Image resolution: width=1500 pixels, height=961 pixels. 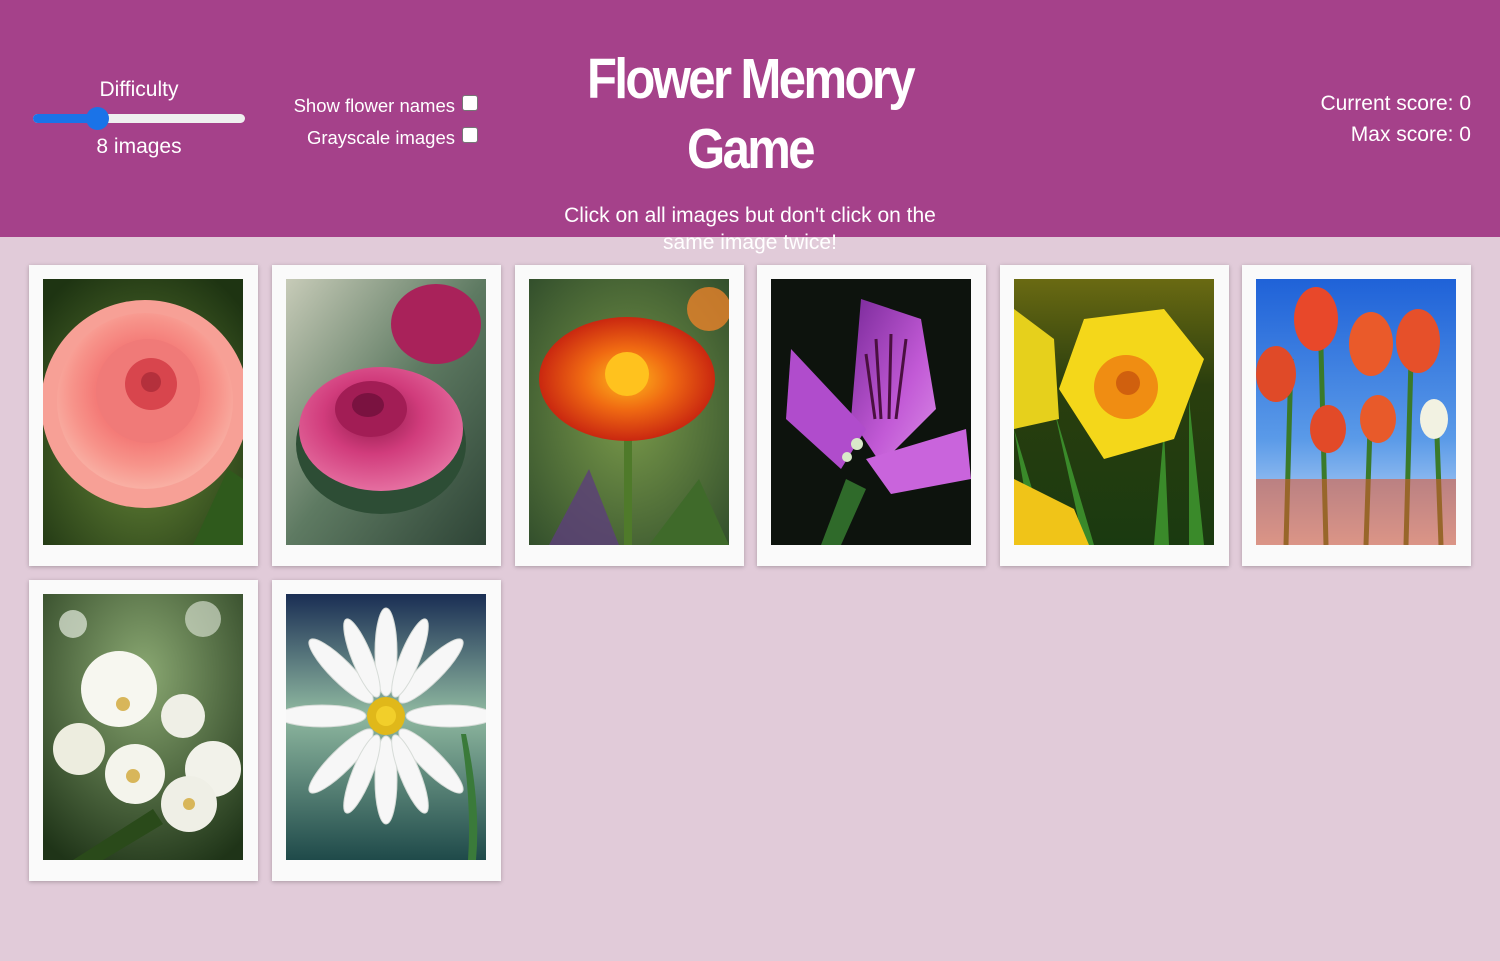 I want to click on pink-dahlia-photo, so click(x=143, y=412).